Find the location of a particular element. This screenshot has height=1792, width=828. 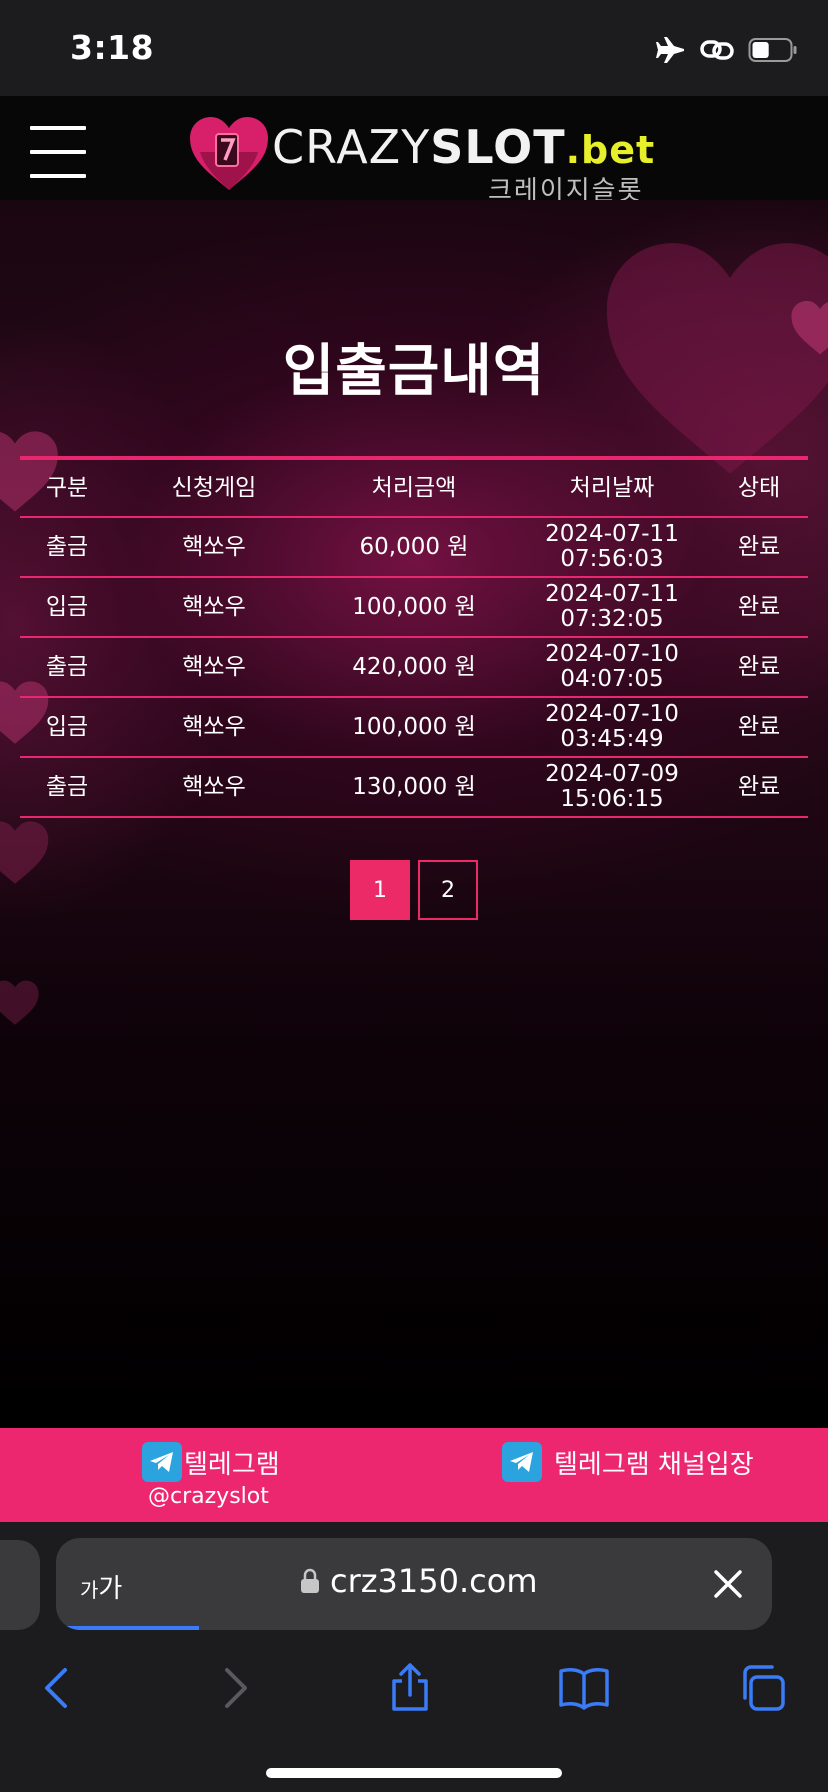

browser-toolbar is located at coordinates (414, 1690).